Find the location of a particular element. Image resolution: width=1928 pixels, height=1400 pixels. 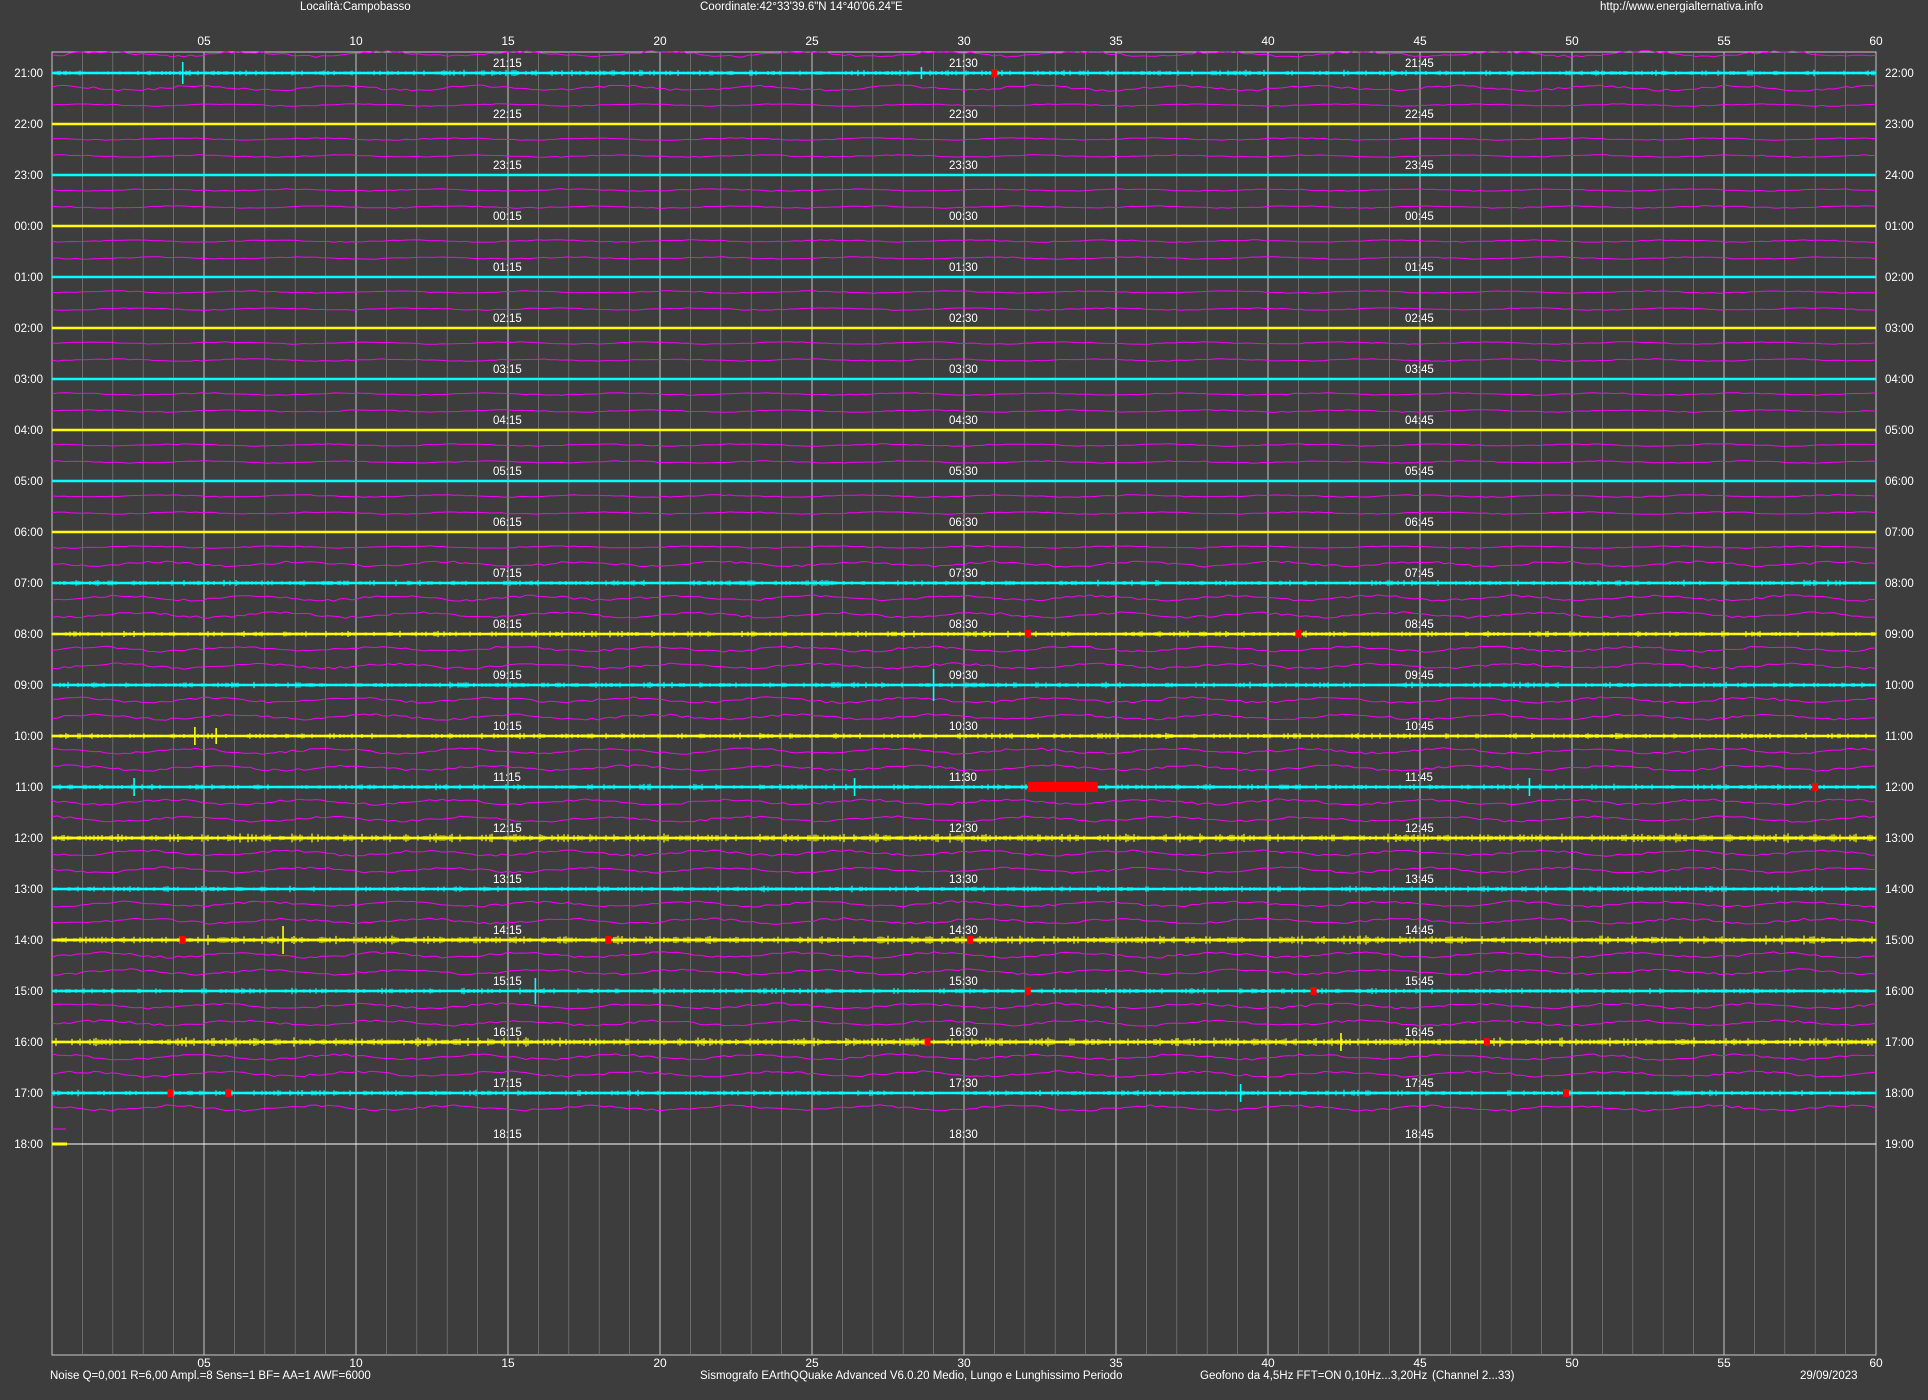

row-time-label-left: 17:00 is located at coordinates (28, 1094).